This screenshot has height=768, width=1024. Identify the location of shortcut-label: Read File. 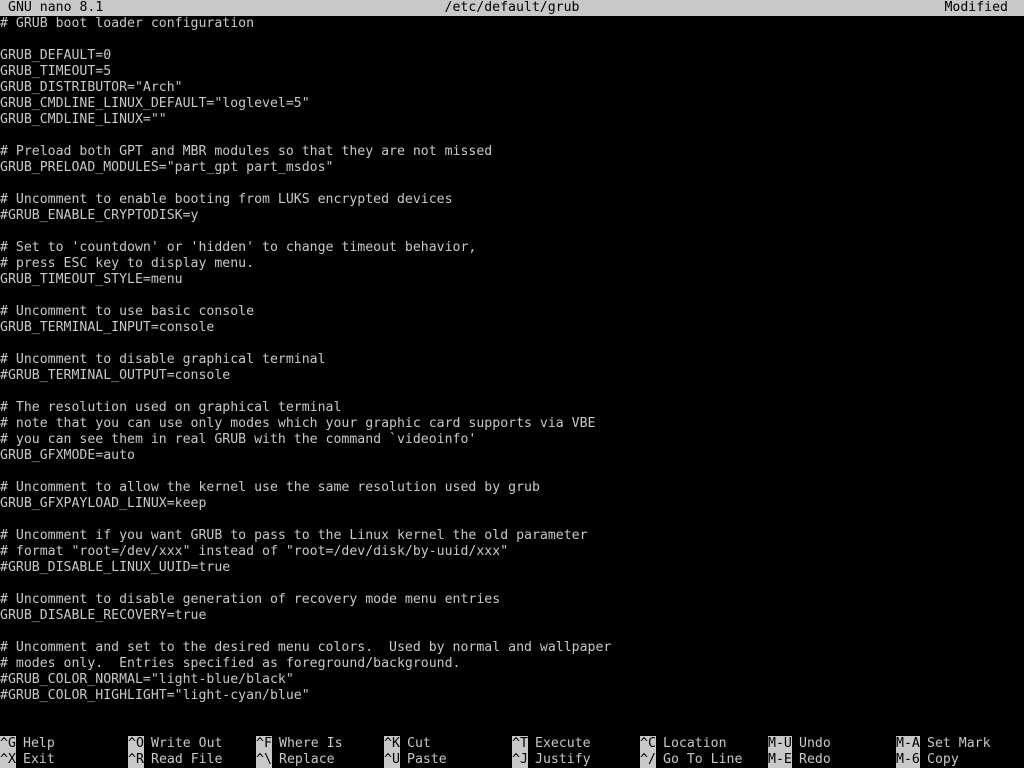
(187, 759).